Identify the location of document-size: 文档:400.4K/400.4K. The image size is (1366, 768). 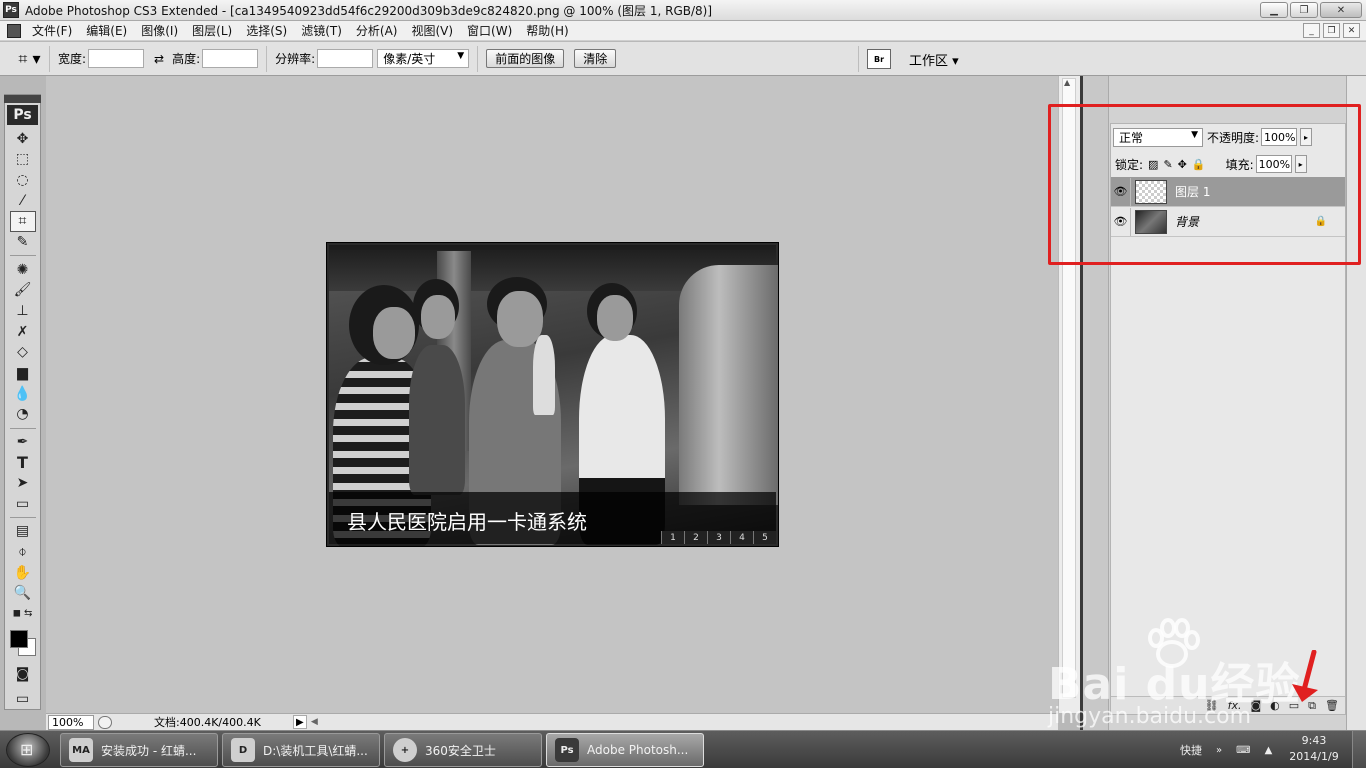
(207, 722).